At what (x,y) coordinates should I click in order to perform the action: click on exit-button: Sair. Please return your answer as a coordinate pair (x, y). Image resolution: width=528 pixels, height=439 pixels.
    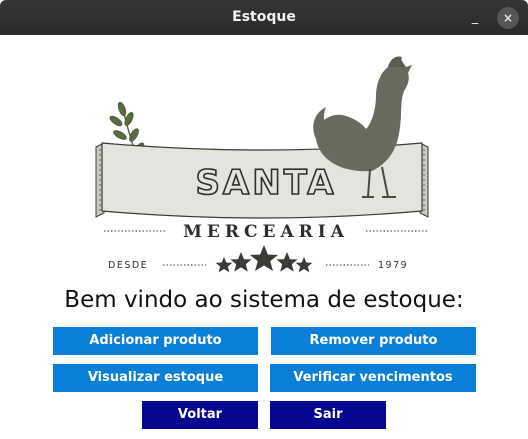
    Looking at the image, I should click on (328, 415).